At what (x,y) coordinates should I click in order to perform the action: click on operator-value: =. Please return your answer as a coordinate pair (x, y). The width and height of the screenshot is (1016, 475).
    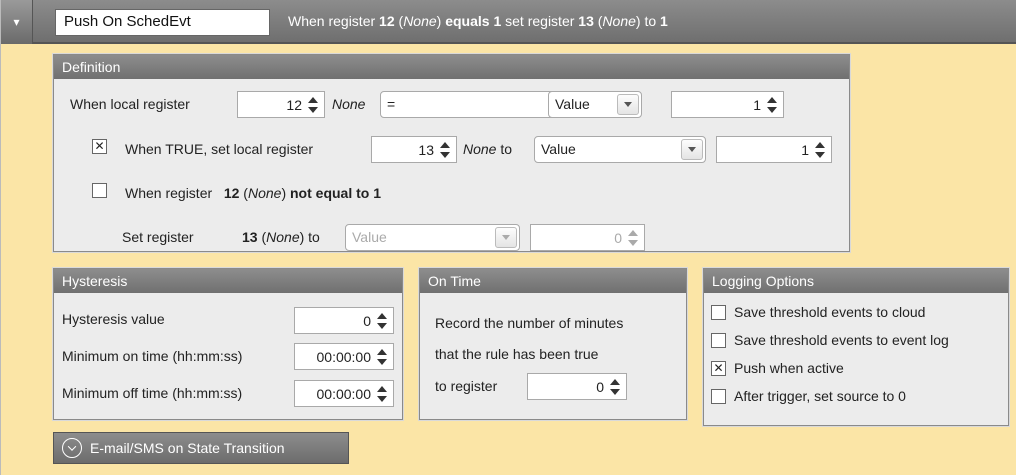
    Looking at the image, I should click on (391, 104).